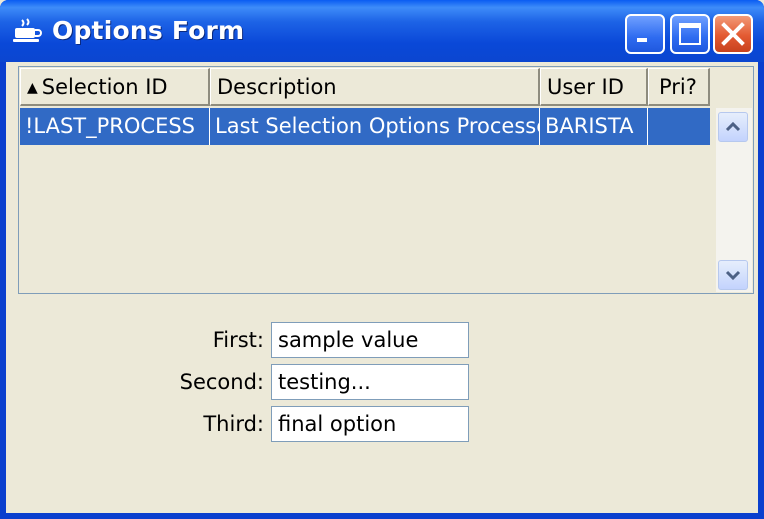 This screenshot has width=764, height=519. I want to click on column-header-label: Selection ID, so click(104, 87).